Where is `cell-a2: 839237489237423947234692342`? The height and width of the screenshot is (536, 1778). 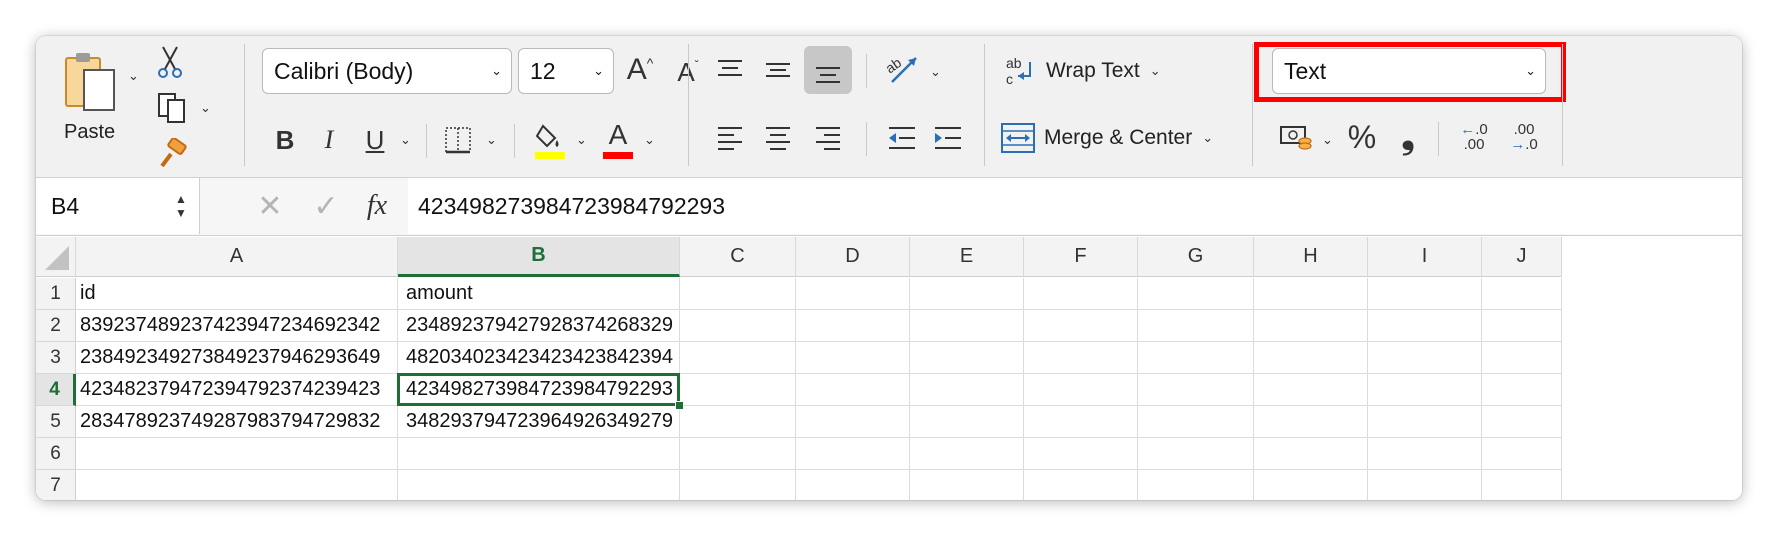
cell-a2: 839237489237423947234692342 is located at coordinates (237, 326).